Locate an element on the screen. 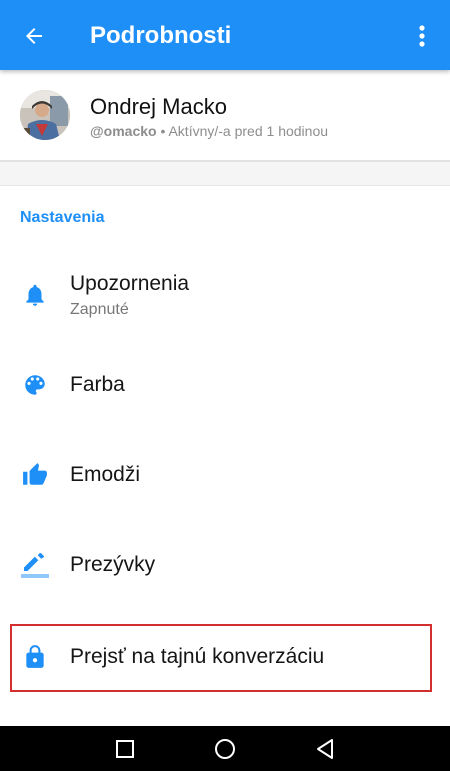 This screenshot has width=450, height=771. highlight-box is located at coordinates (221, 658).